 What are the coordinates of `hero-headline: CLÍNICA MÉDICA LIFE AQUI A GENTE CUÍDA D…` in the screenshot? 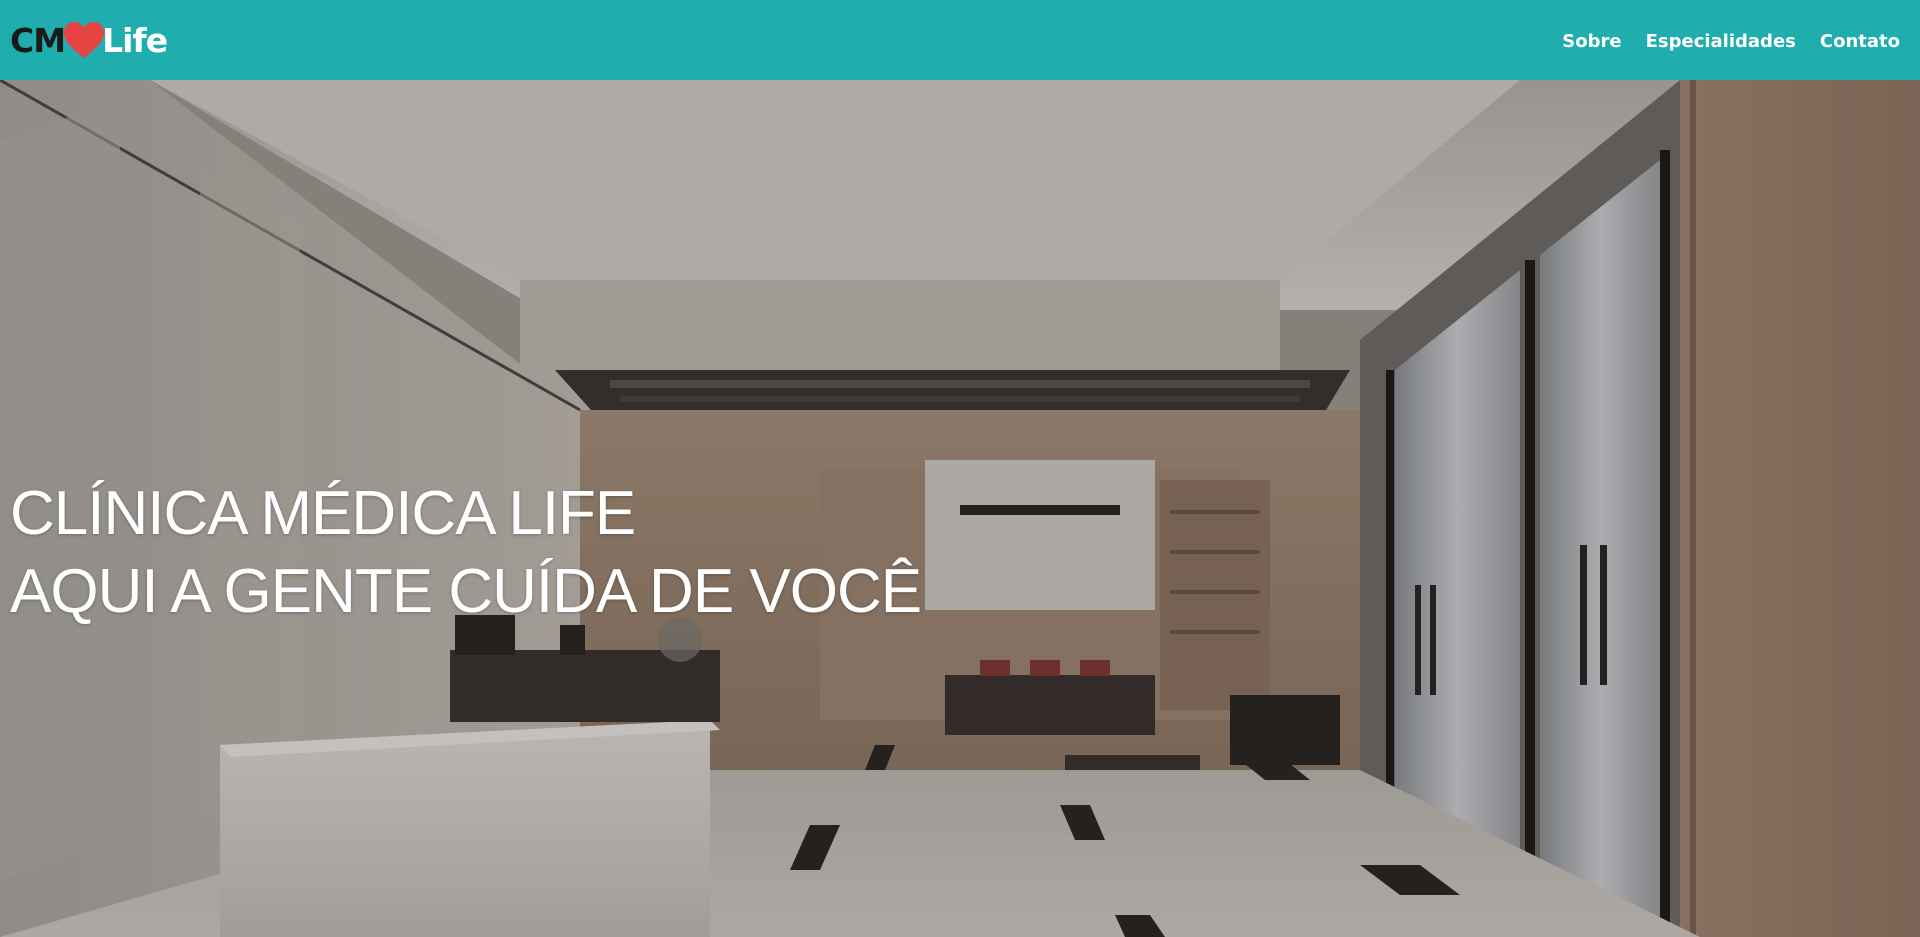 It's located at (466, 553).